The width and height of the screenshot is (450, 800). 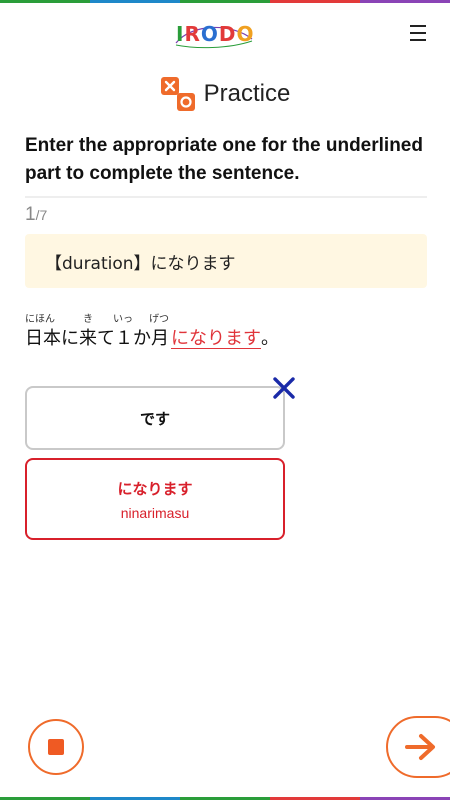 What do you see at coordinates (88, 319) in the screenshot?
I see `ruby-reading: き` at bounding box center [88, 319].